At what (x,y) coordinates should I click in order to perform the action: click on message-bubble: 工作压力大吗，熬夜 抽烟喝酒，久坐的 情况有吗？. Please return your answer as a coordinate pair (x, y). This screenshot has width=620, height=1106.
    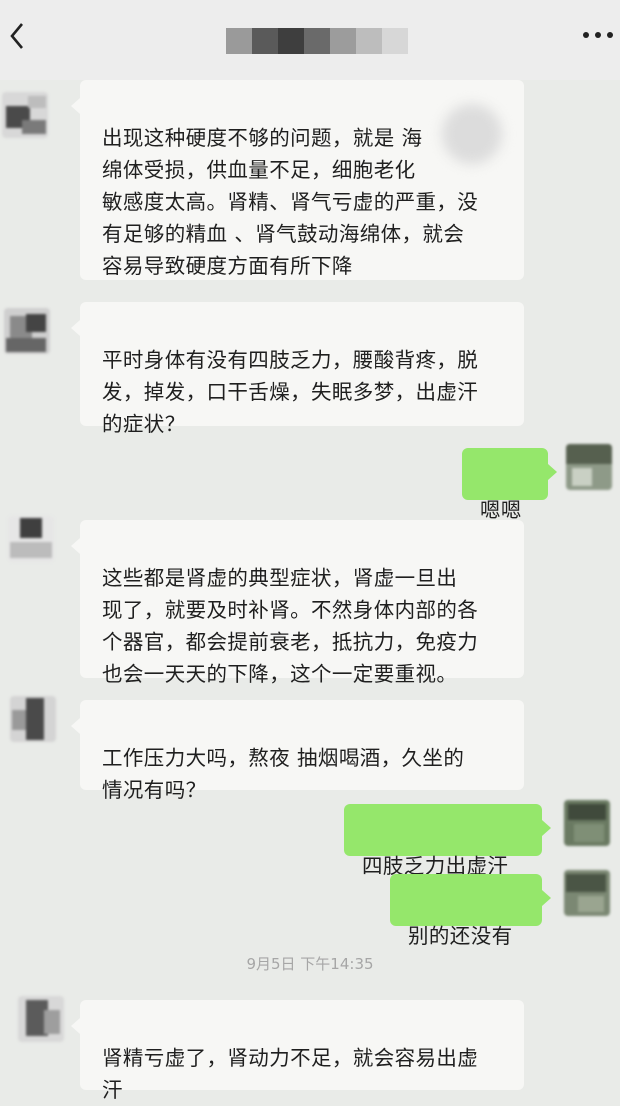
    Looking at the image, I should click on (297, 751).